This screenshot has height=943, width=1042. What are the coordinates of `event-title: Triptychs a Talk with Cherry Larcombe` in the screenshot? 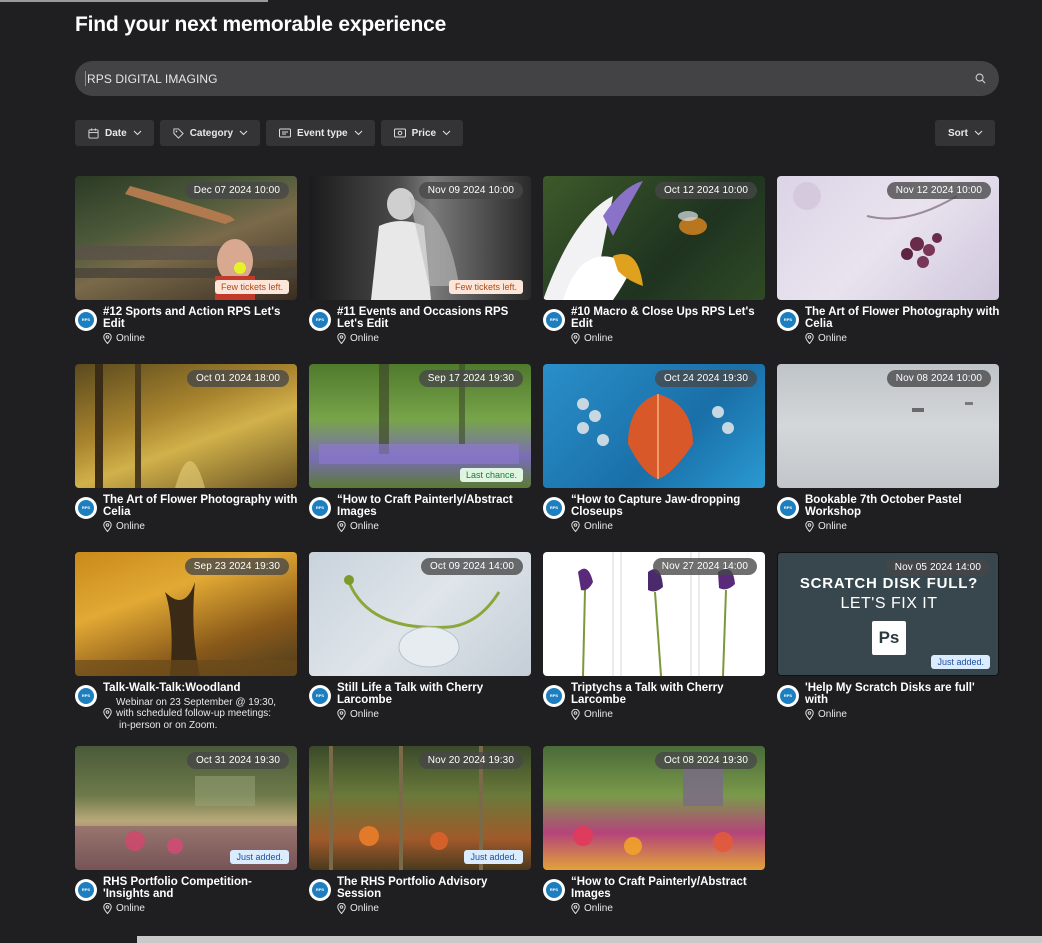 It's located at (668, 694).